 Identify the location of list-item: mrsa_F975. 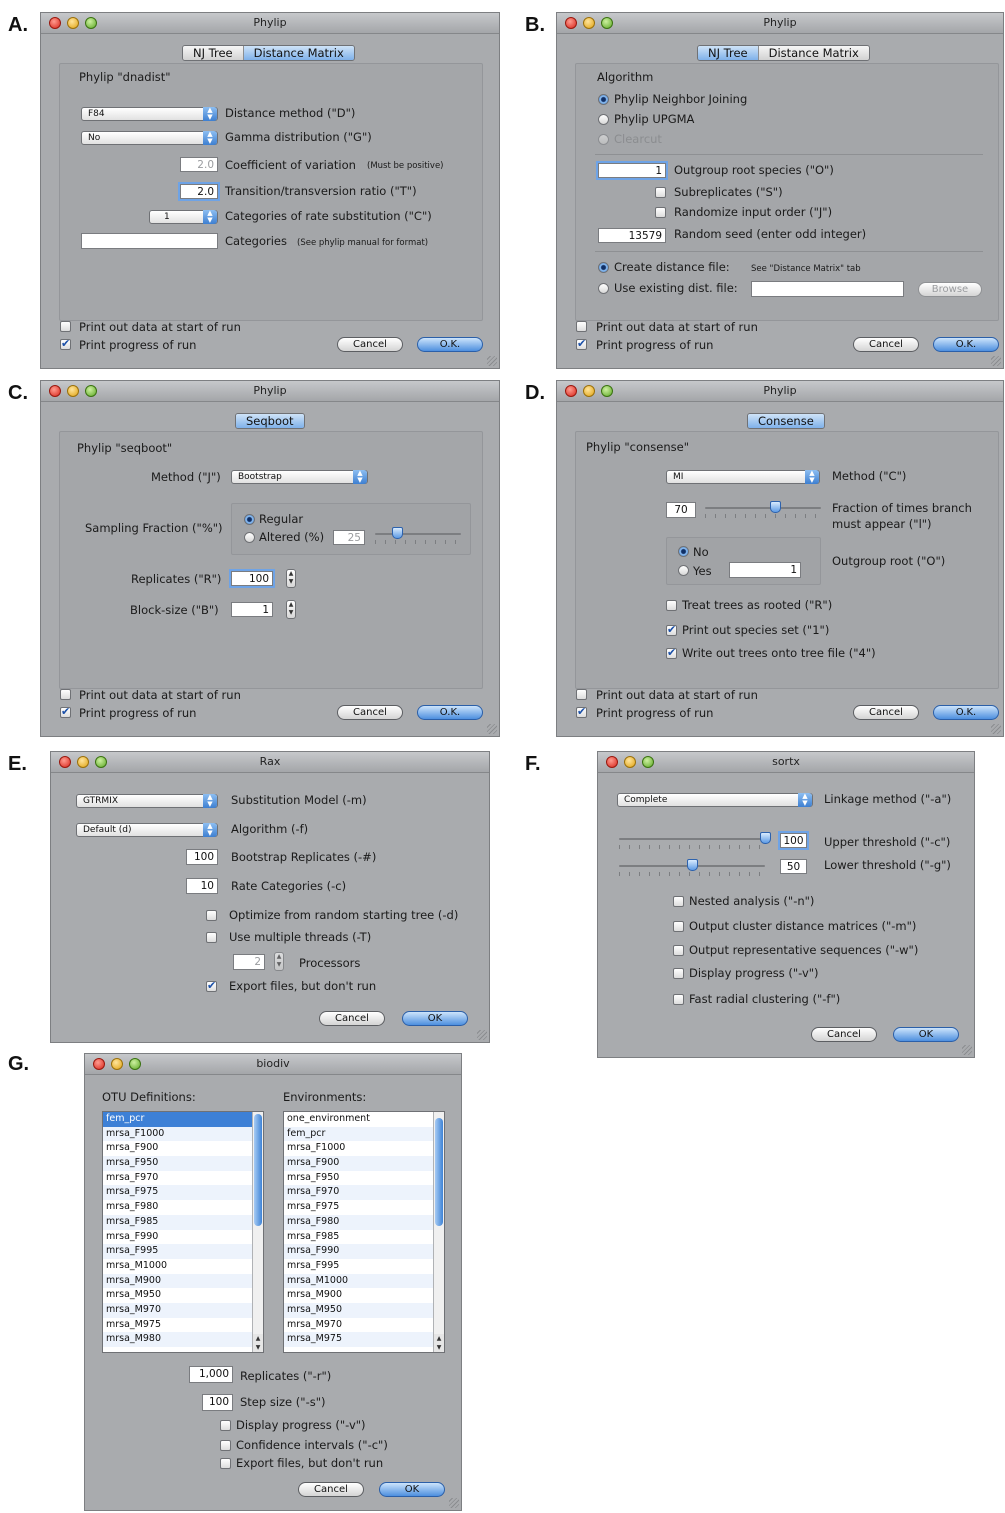
(183, 1193).